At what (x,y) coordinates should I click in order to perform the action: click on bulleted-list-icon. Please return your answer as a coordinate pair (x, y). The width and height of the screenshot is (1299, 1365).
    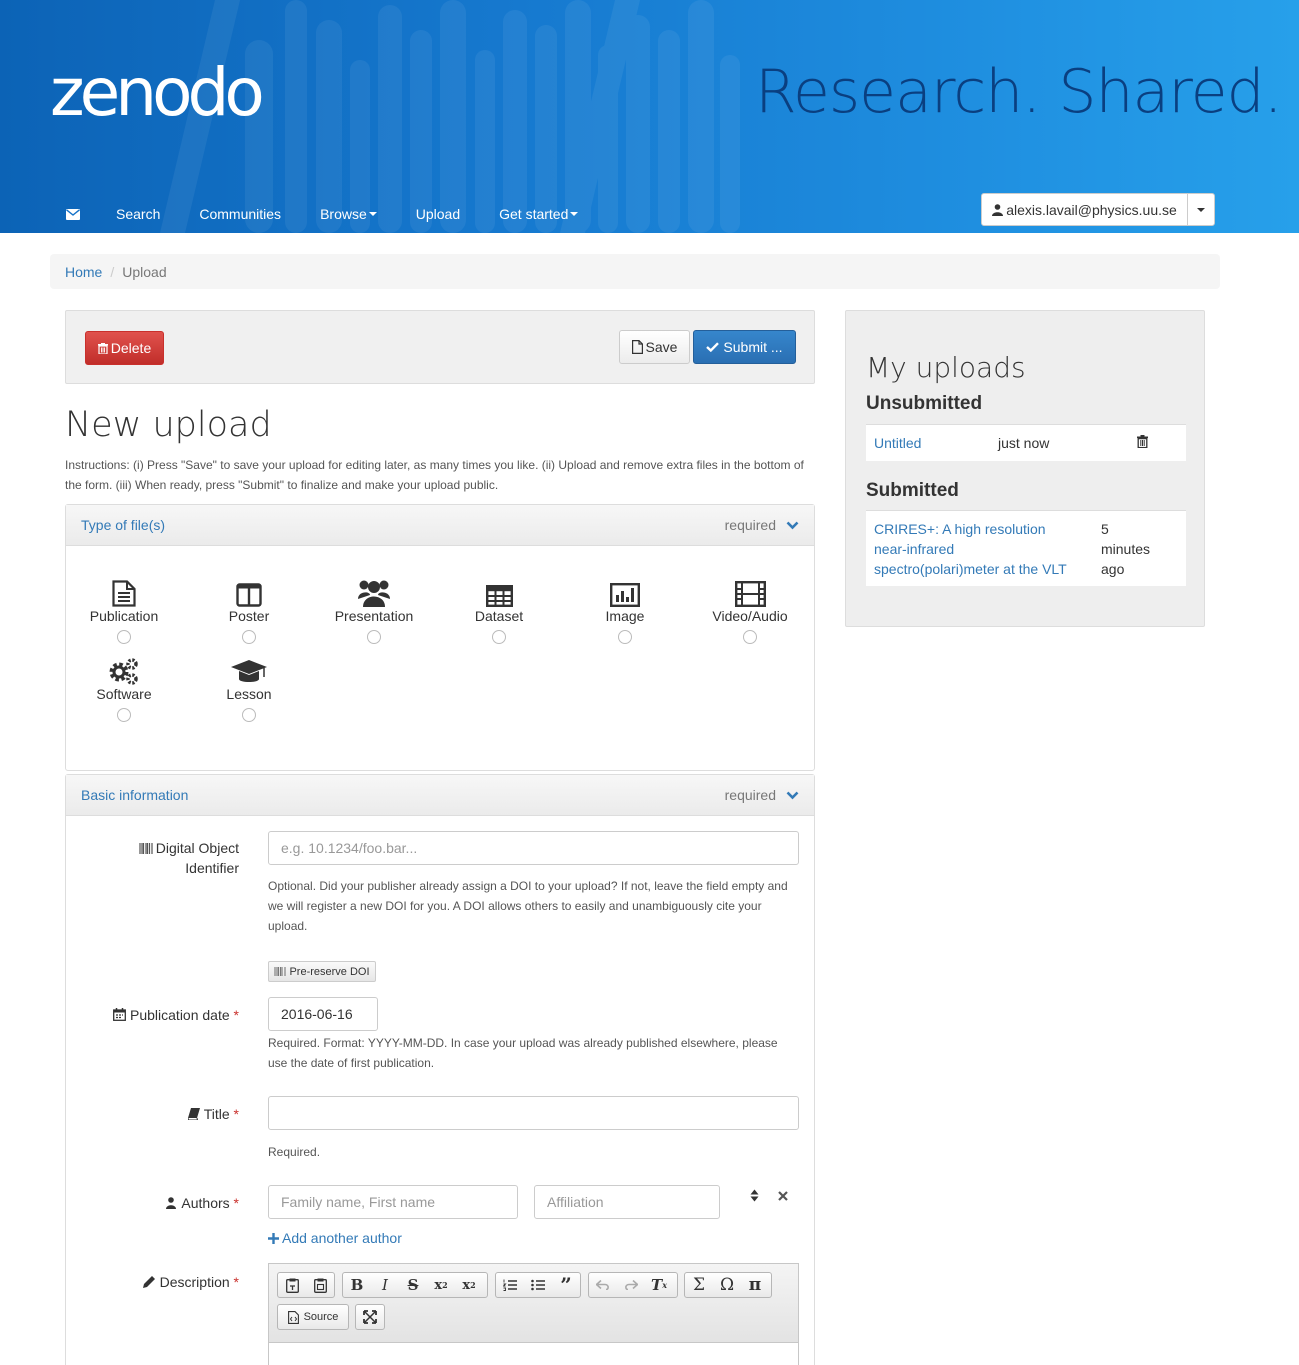
    Looking at the image, I should click on (538, 1285).